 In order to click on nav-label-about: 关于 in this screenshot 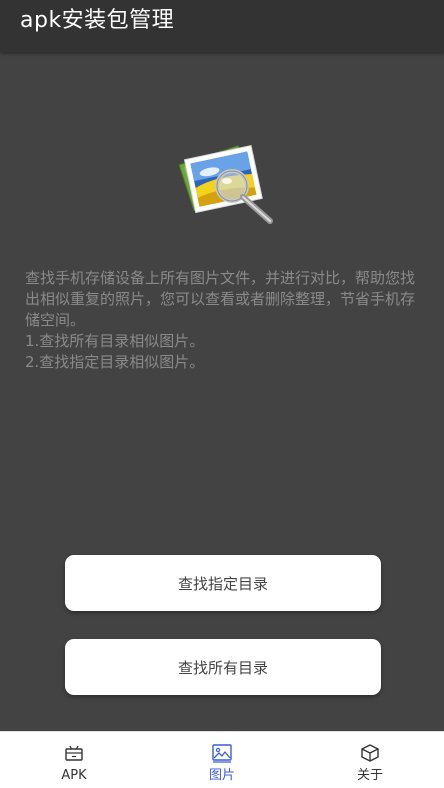, I will do `click(369, 775)`.